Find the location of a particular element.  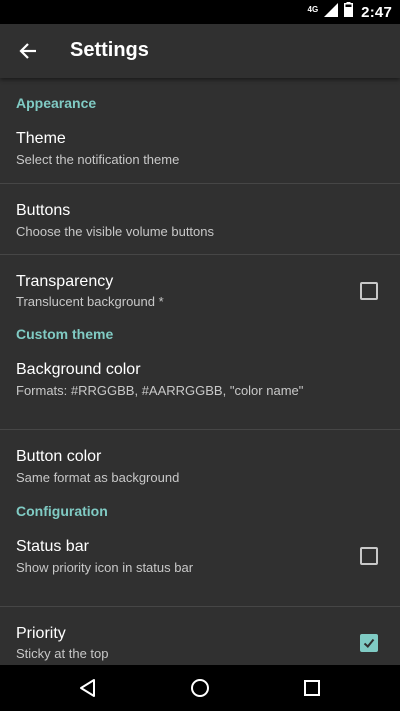

pref-priority: Priority Sticky at the top is located at coordinates (200, 636).